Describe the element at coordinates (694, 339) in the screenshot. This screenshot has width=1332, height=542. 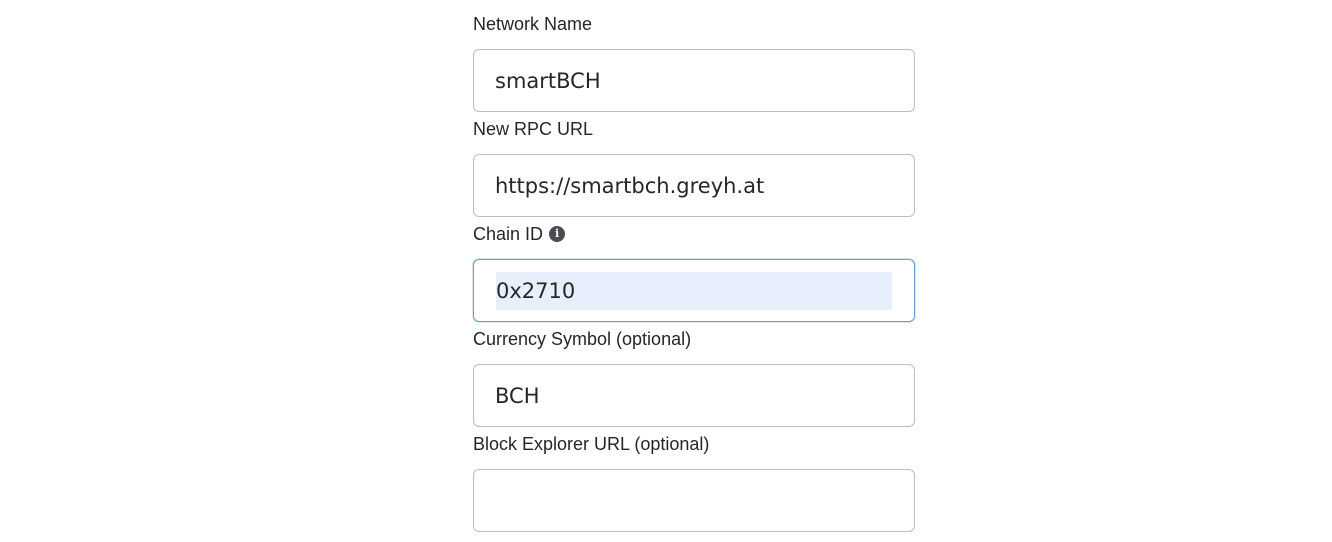
I see `currency-symbol-label: Currency Symbol (optional)` at that location.